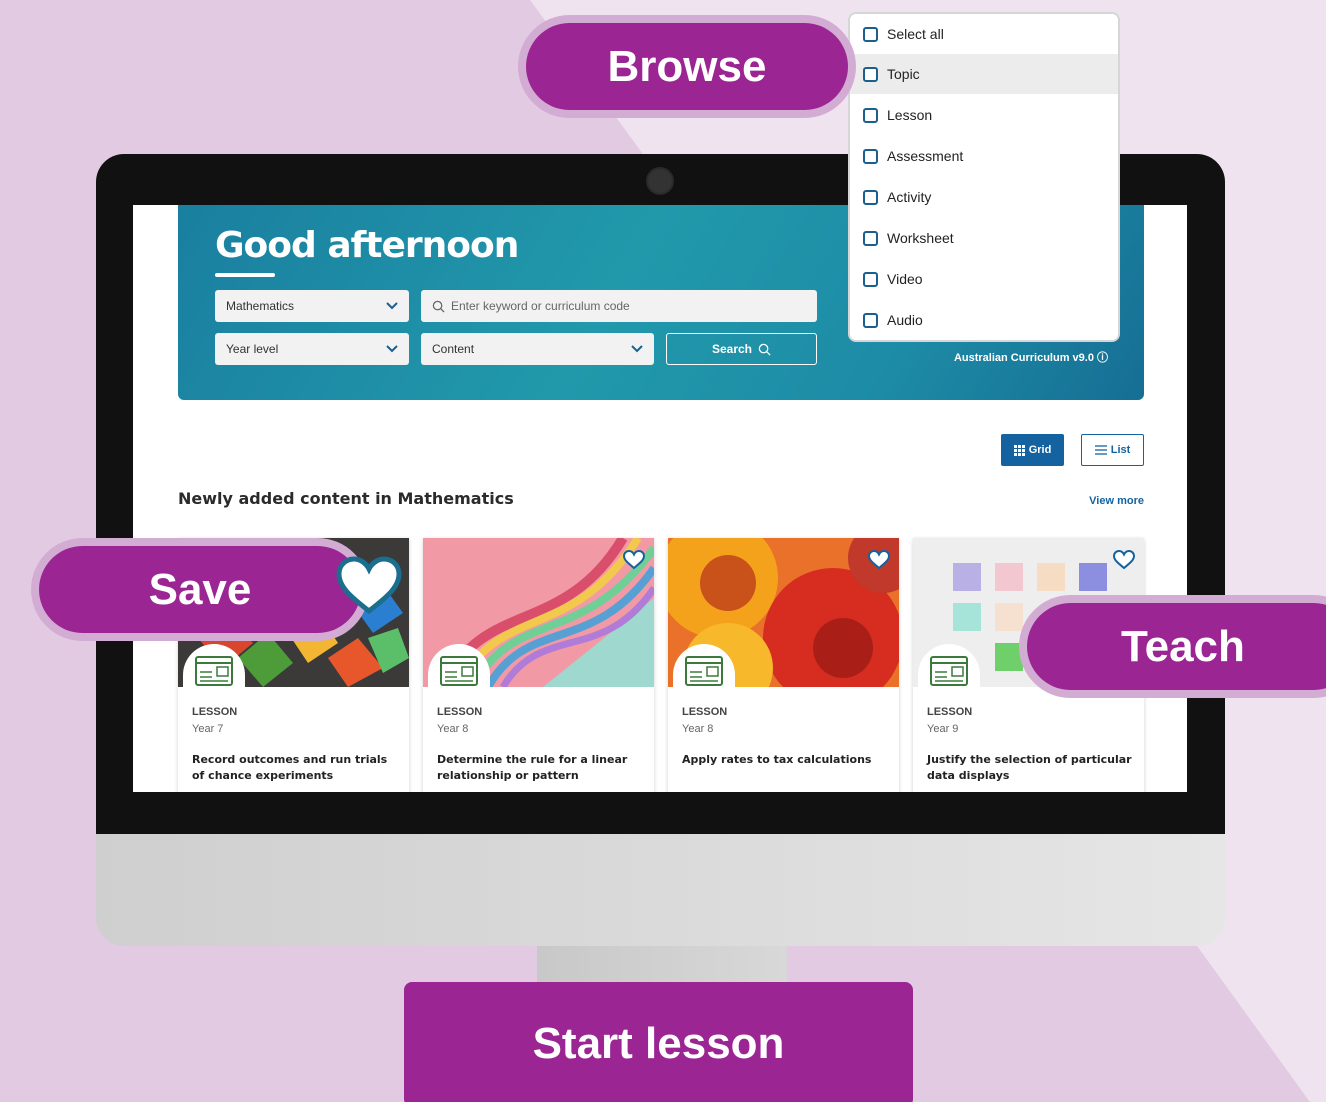 The width and height of the screenshot is (1326, 1102). What do you see at coordinates (784, 760) in the screenshot?
I see `card-title: Apply rates to tax calculations` at bounding box center [784, 760].